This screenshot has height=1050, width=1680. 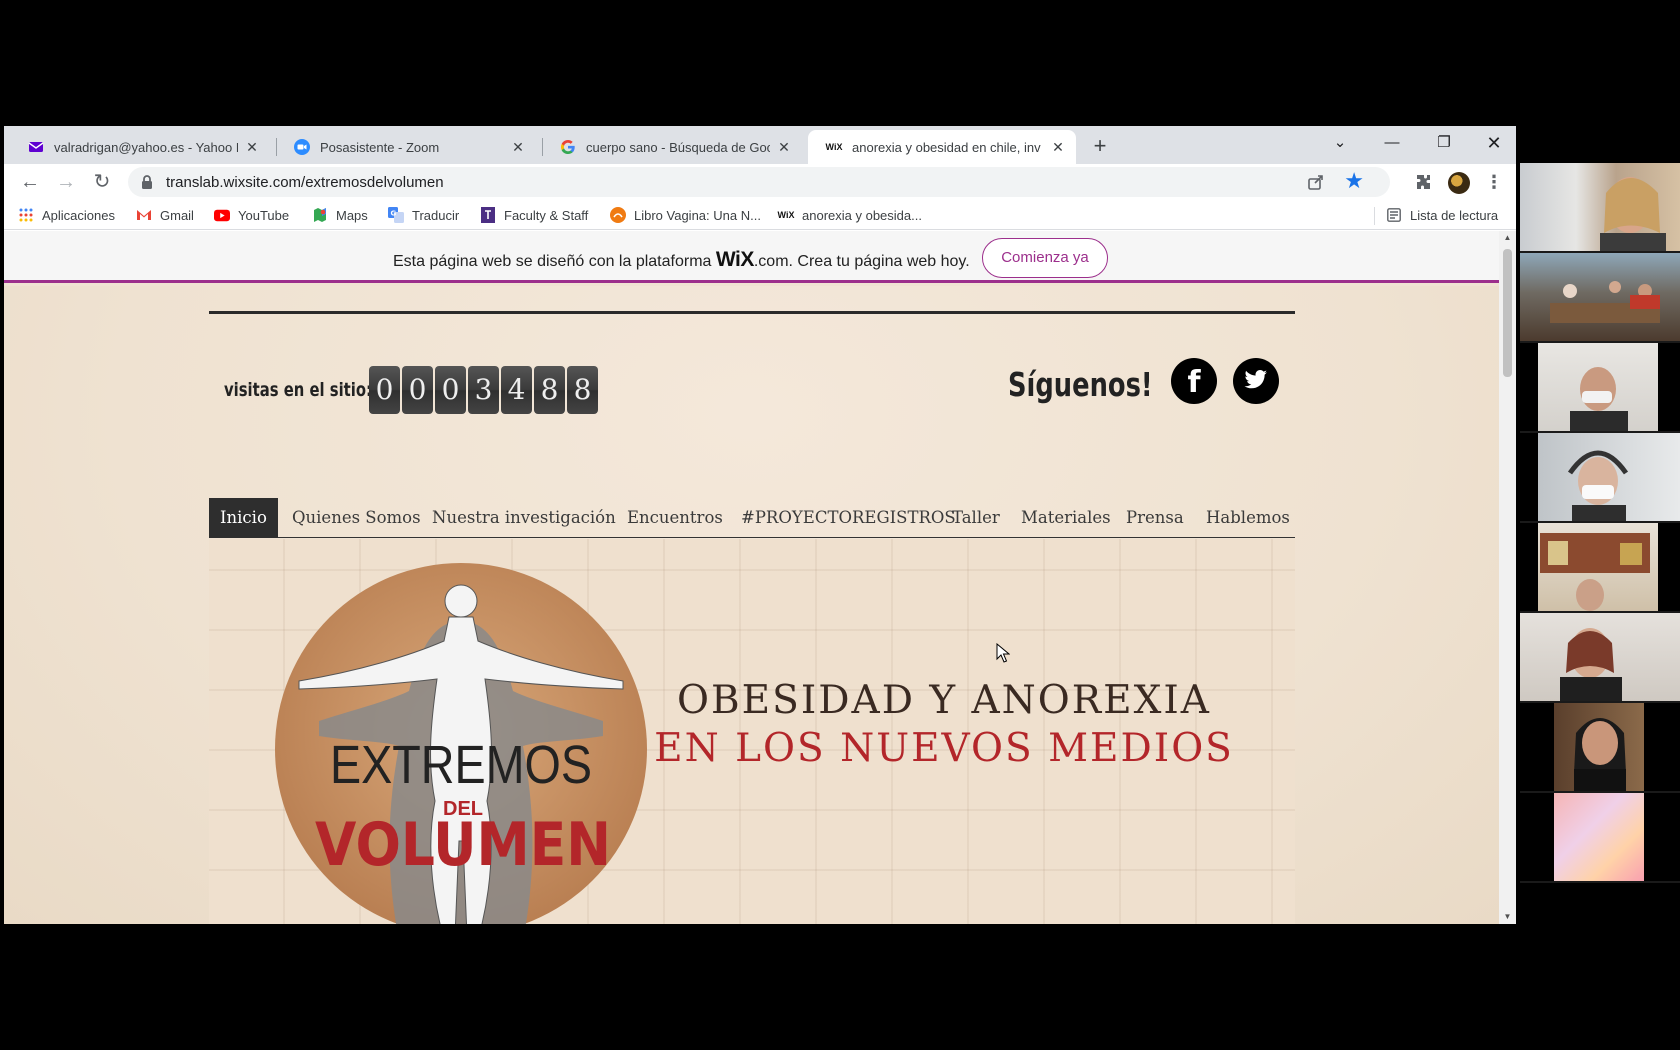 I want to click on hero-headline: OBESIDAD Y ANOREXIA EN LOS NUEVOS MEDIOS, so click(x=944, y=725).